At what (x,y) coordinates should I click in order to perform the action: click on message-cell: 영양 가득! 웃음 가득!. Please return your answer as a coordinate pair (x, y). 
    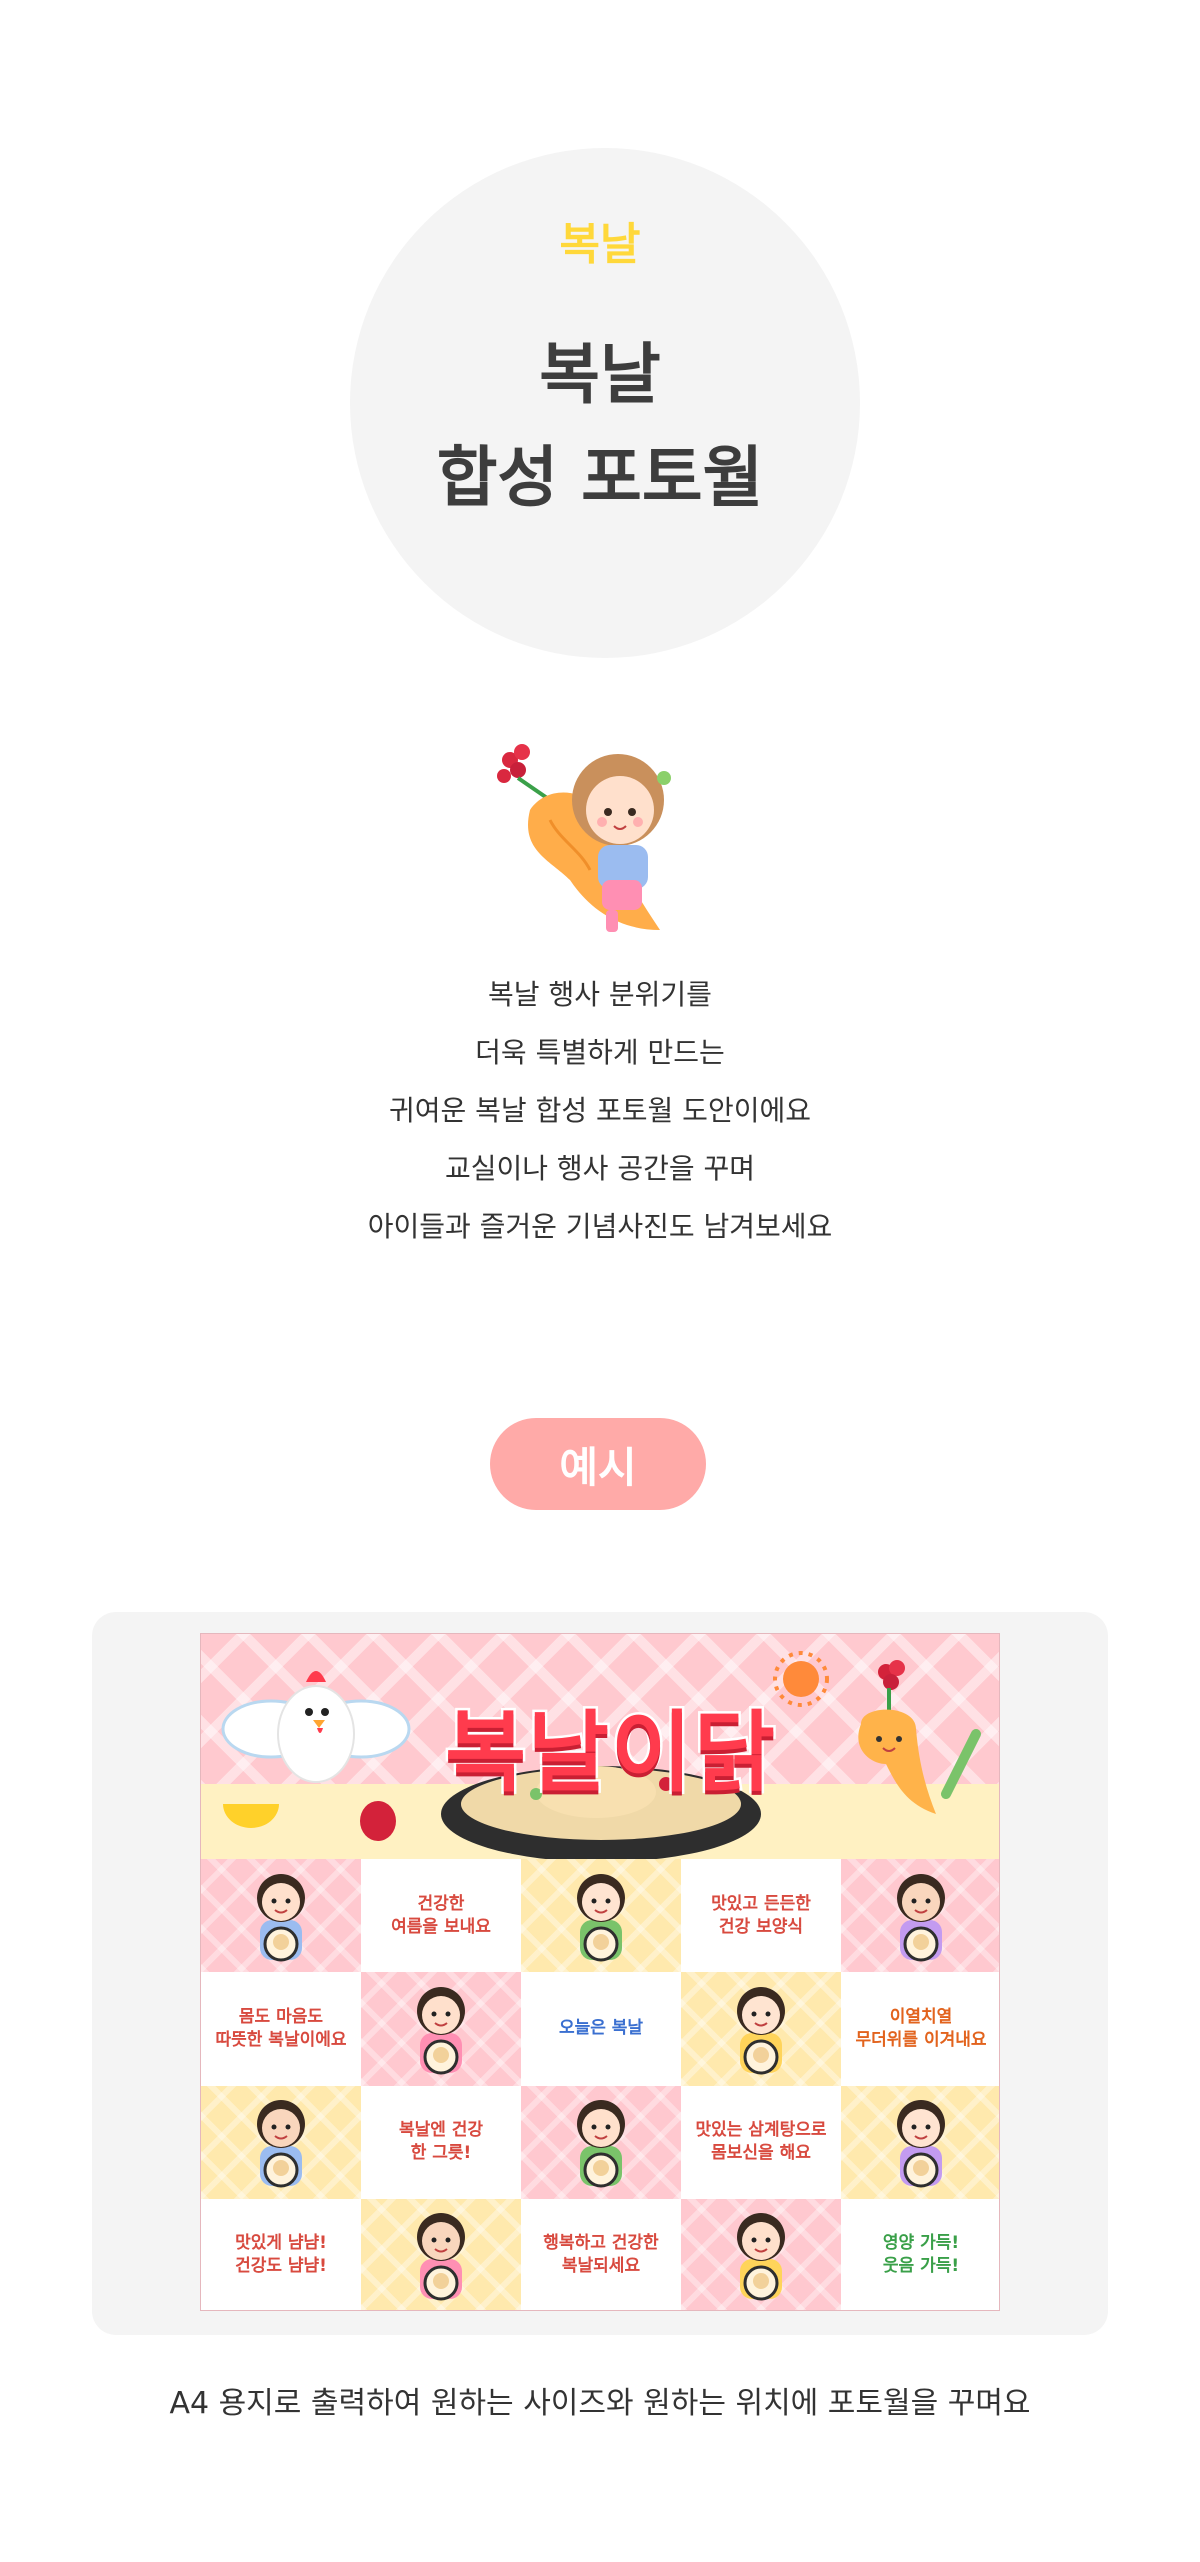
    Looking at the image, I should click on (920, 2254).